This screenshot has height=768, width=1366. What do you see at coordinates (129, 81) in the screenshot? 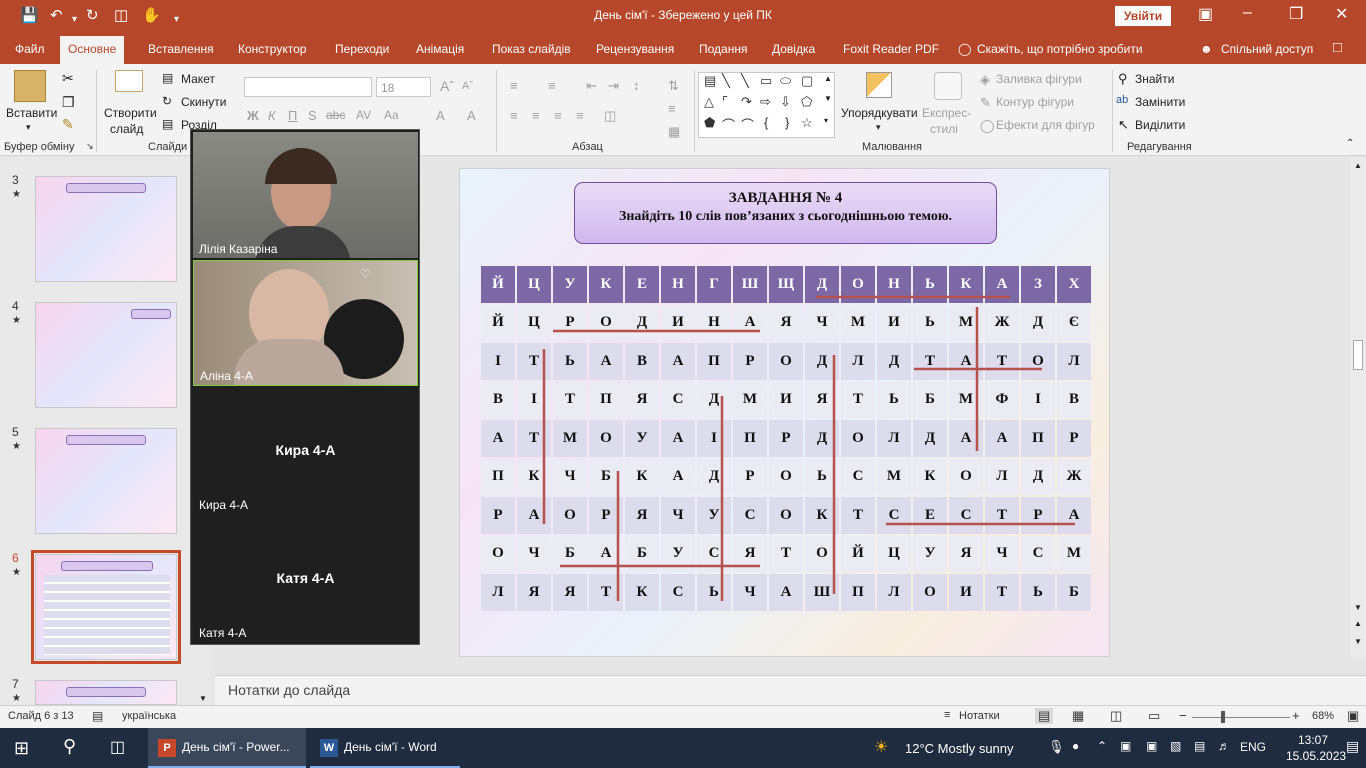
I see `new-slide-icon` at bounding box center [129, 81].